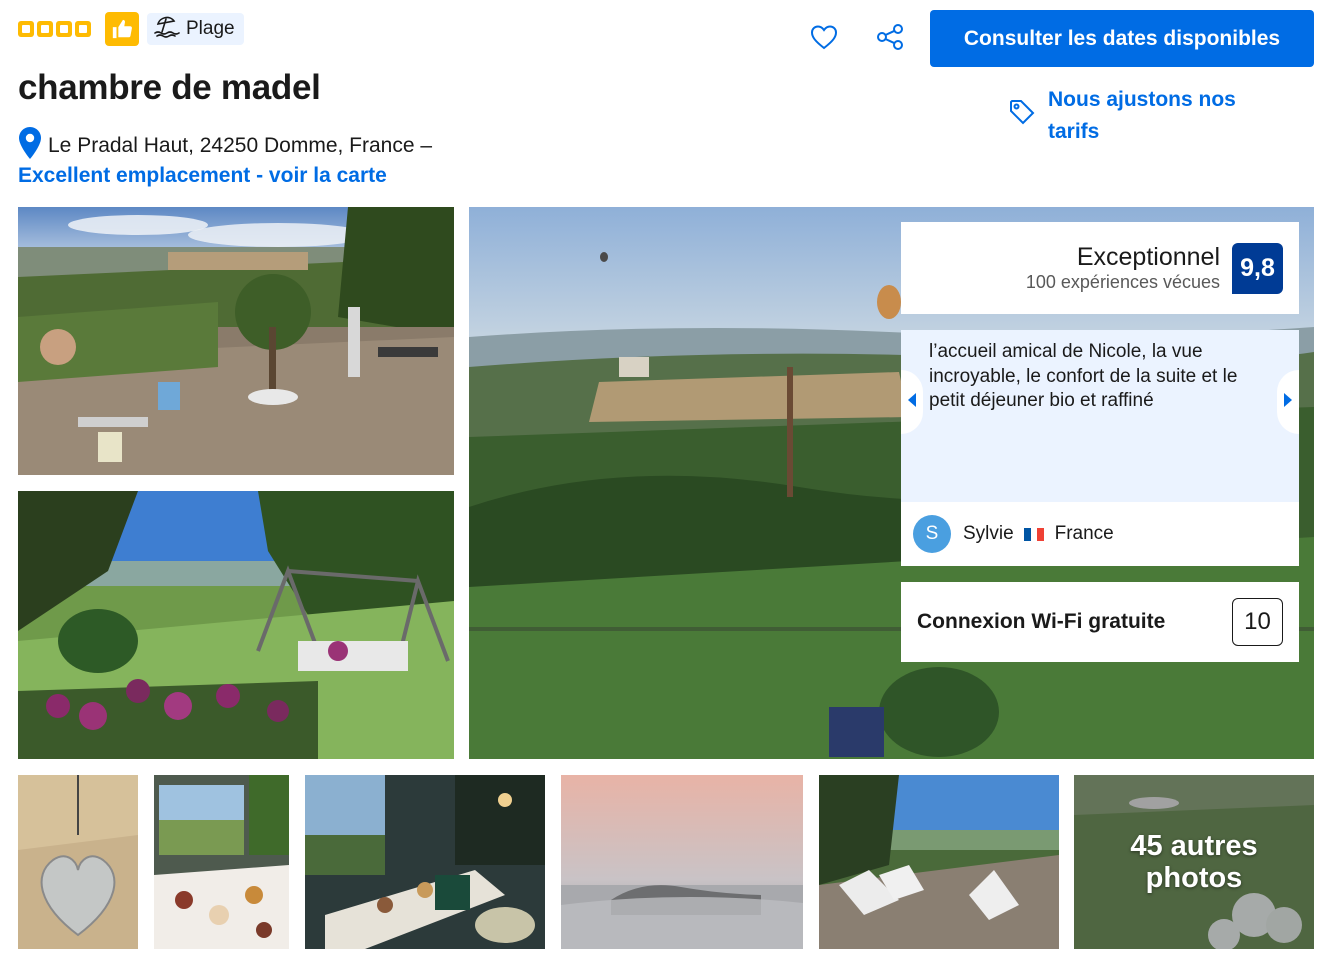  I want to click on price-match-label: Nous ajustons nos tarifs, so click(1142, 115).